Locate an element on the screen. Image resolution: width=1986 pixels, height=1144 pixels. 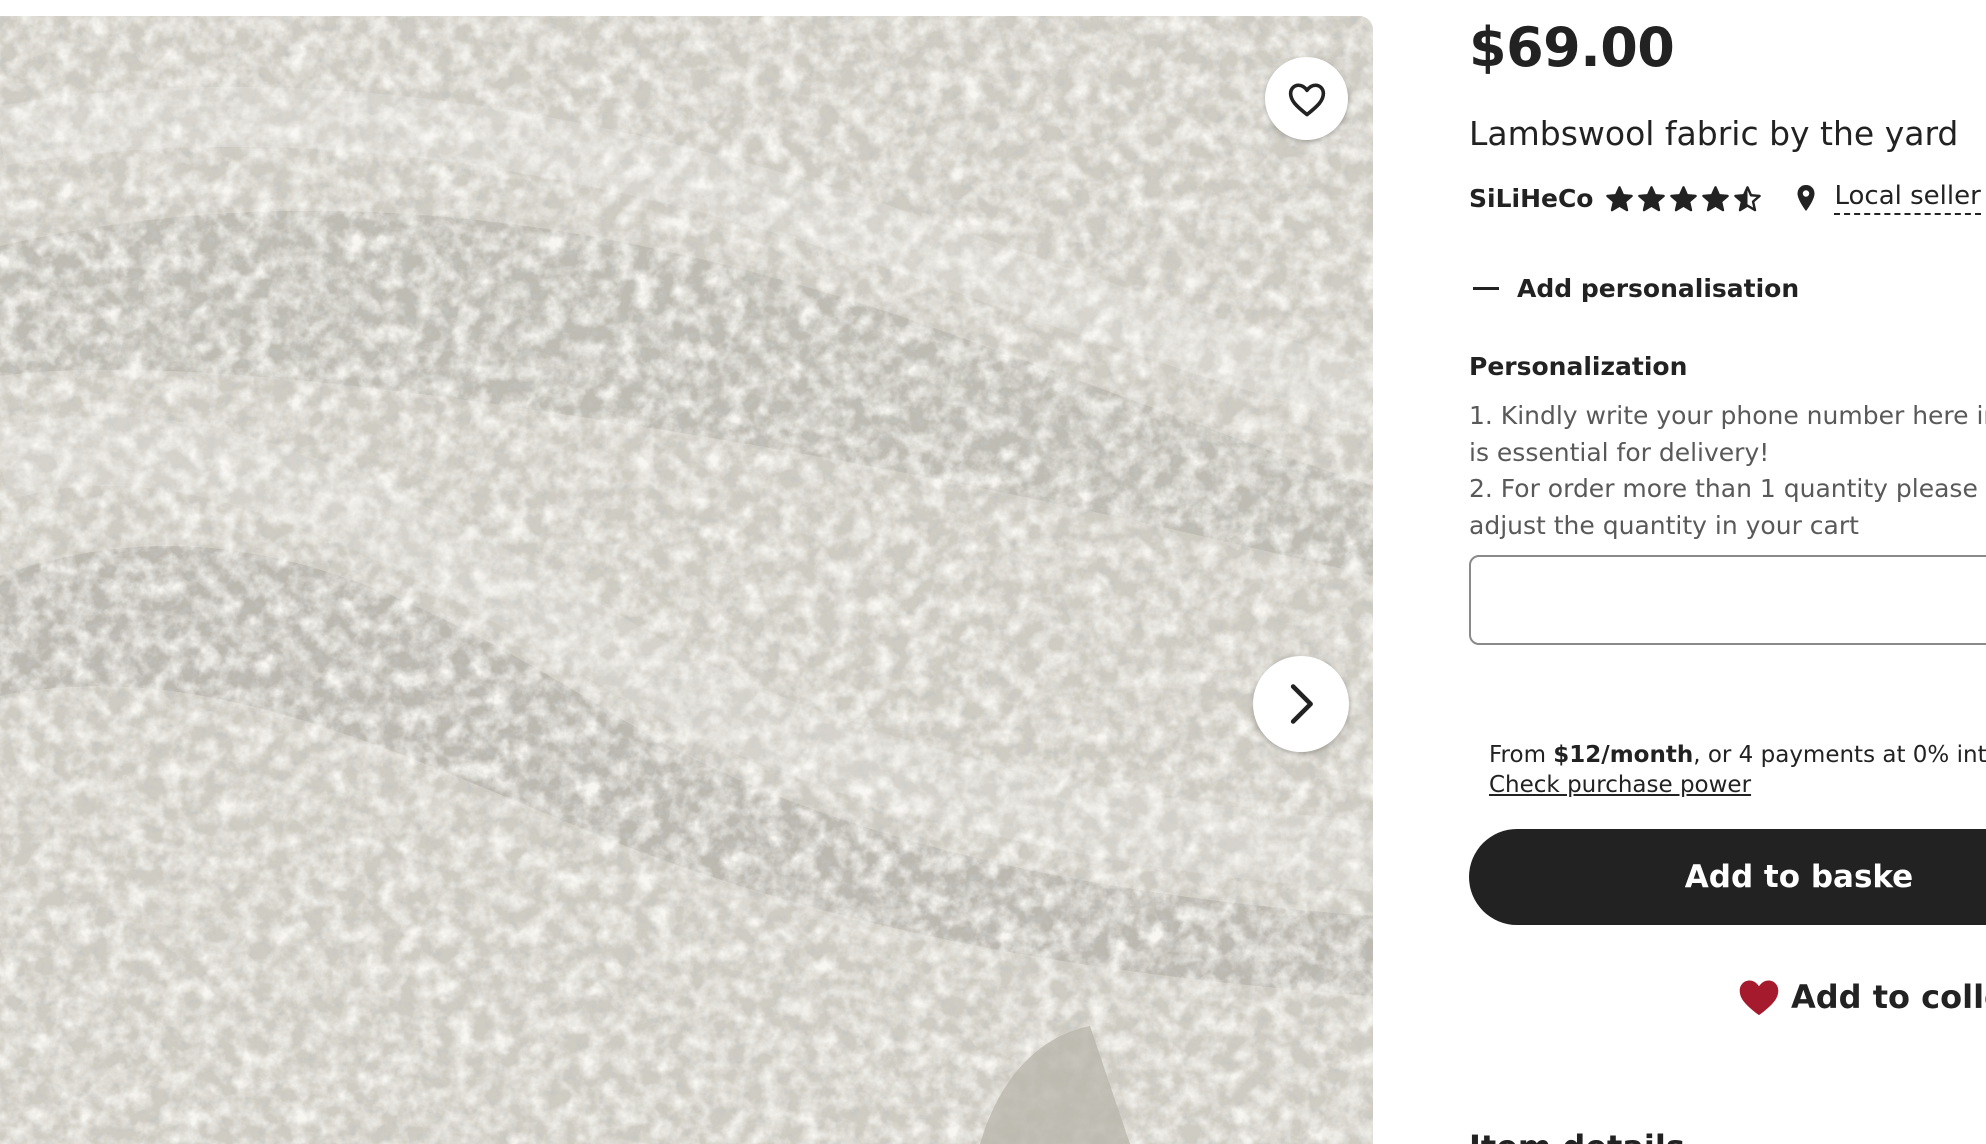
chevron-right-icon is located at coordinates (1301, 704).